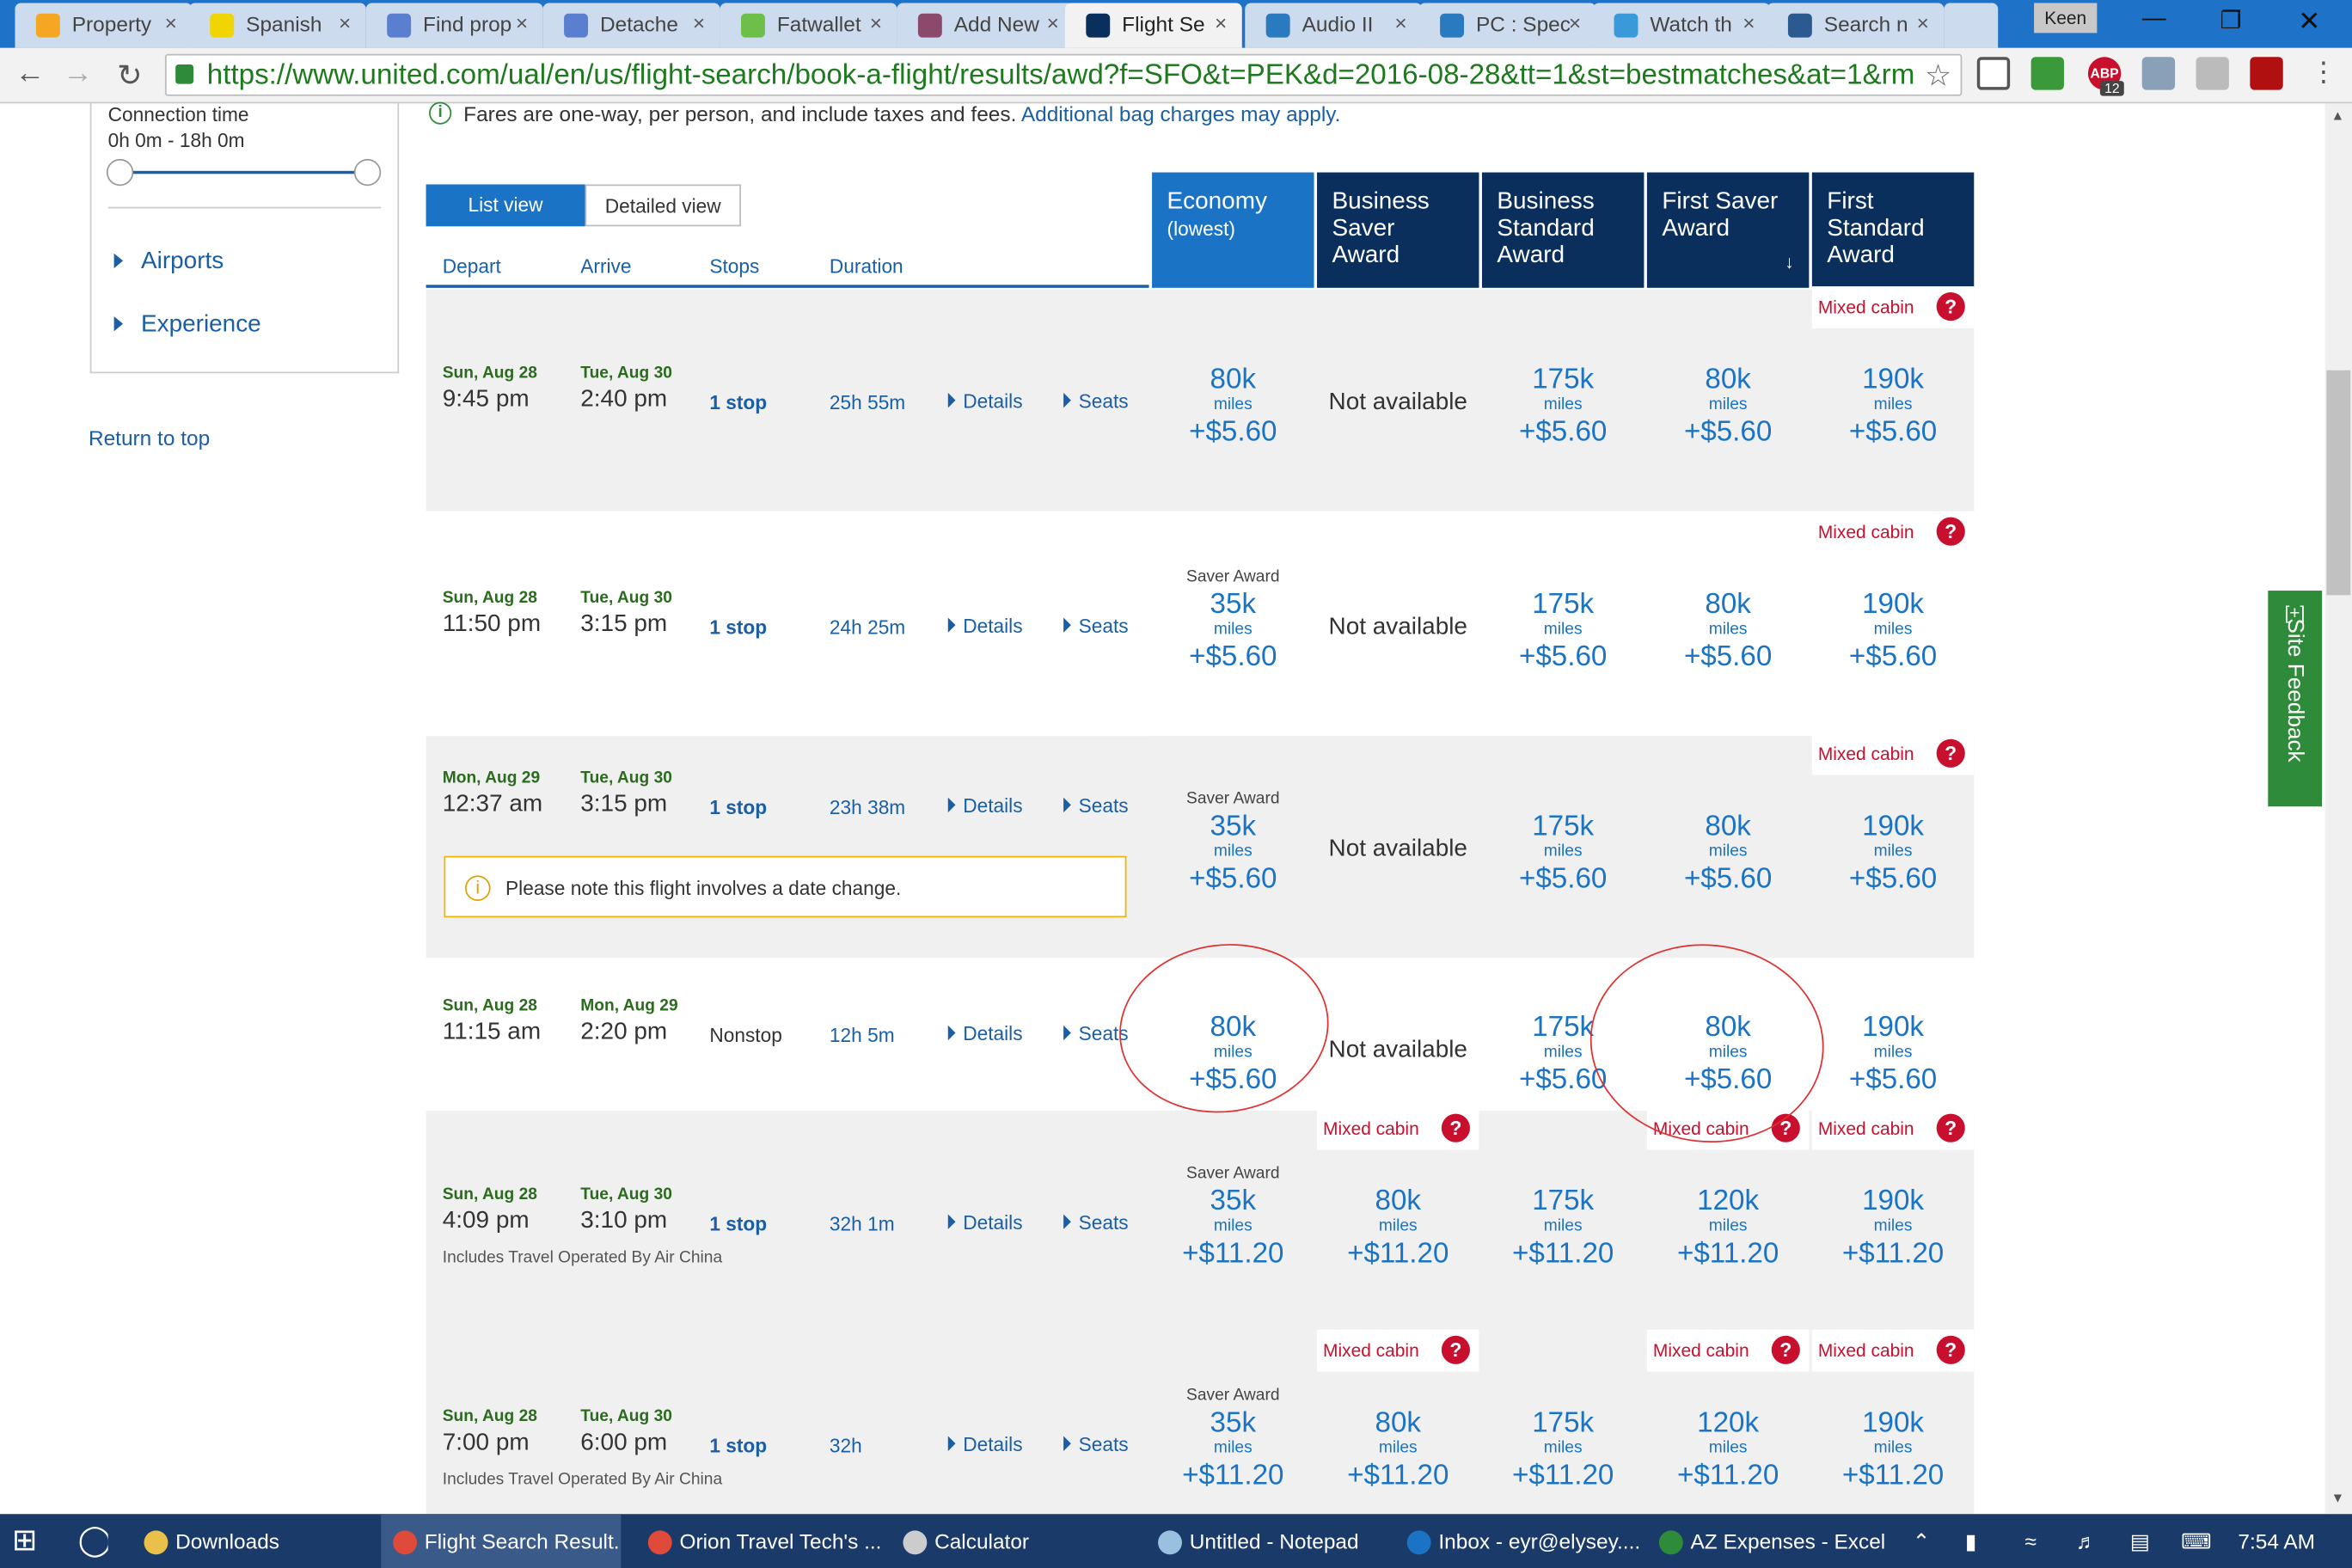 This screenshot has height=1568, width=2352. What do you see at coordinates (104, 25) in the screenshot?
I see `browser-tab: Property ×` at bounding box center [104, 25].